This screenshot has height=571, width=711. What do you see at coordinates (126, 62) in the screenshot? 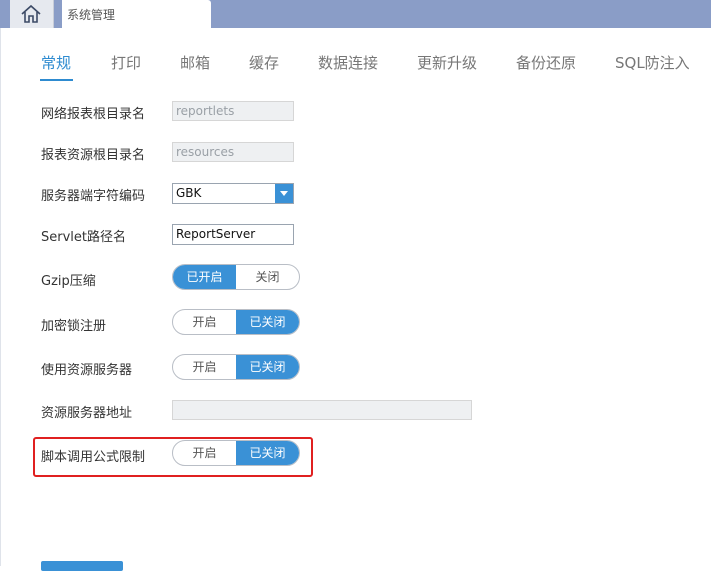
I see `tab-print: 打印` at bounding box center [126, 62].